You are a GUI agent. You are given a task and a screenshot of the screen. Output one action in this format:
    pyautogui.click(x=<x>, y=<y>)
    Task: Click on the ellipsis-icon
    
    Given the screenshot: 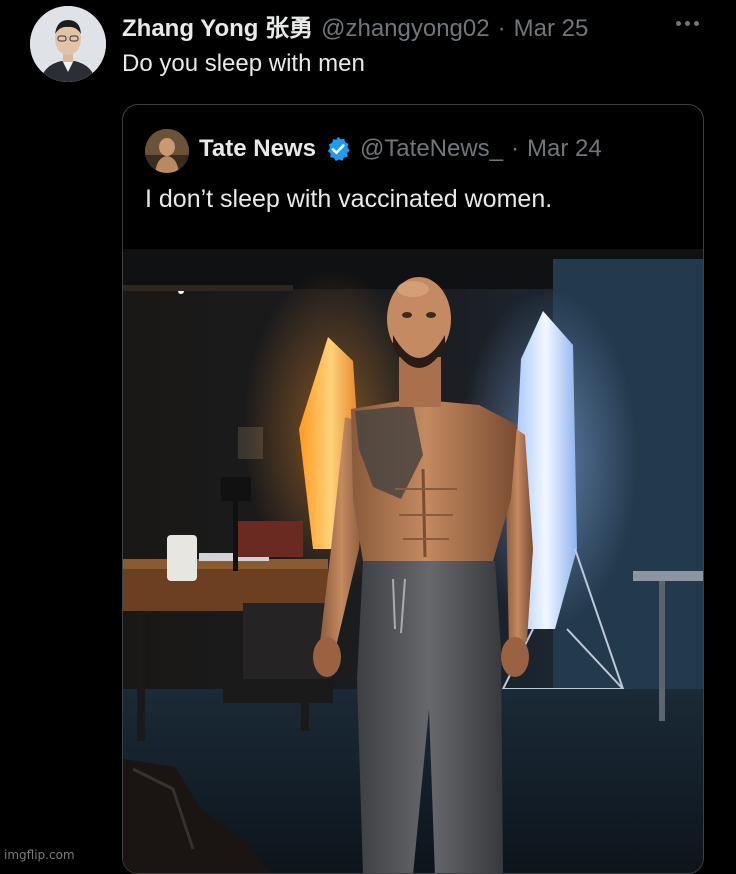 What is the action you would take?
    pyautogui.click(x=690, y=23)
    